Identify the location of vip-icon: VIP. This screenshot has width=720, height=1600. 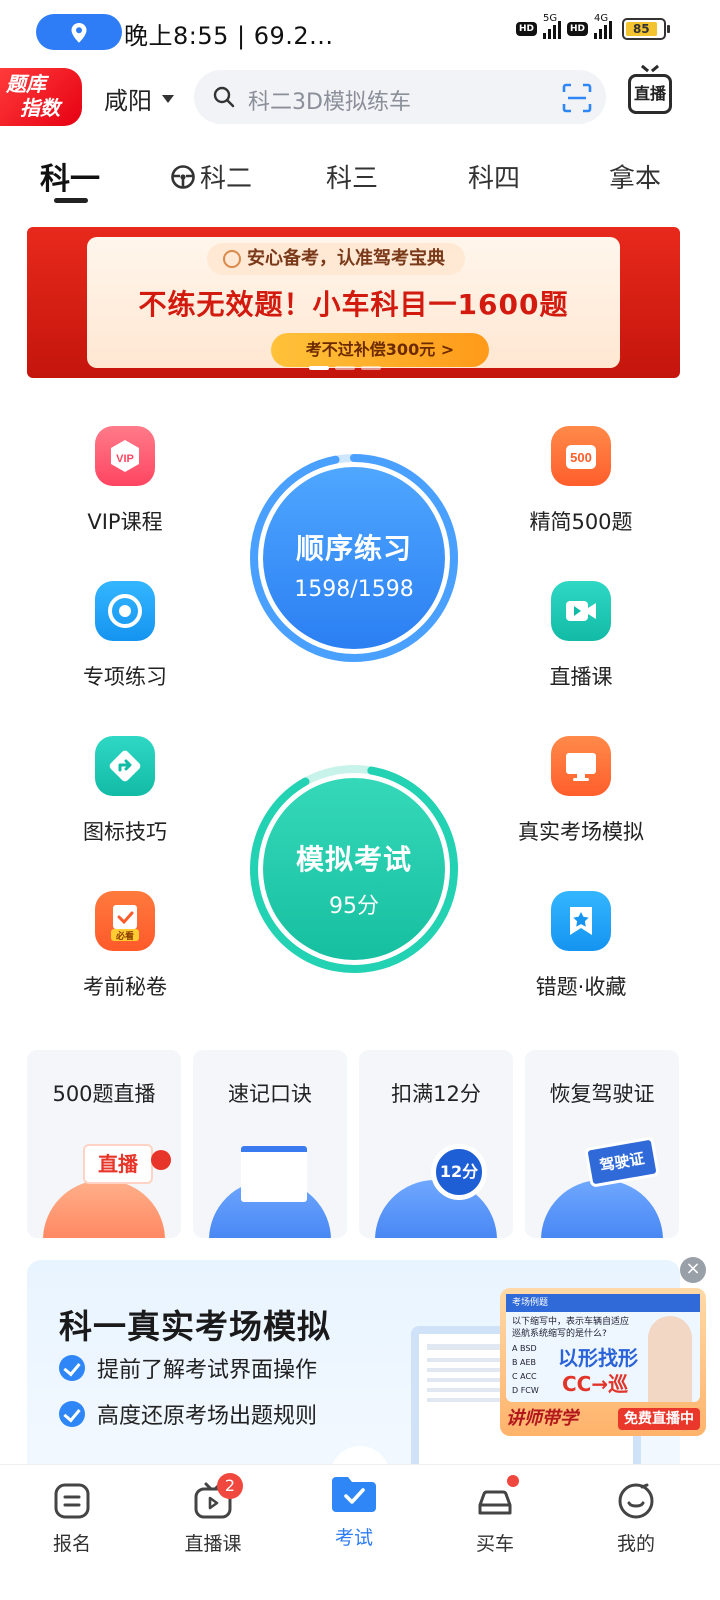
(125, 456).